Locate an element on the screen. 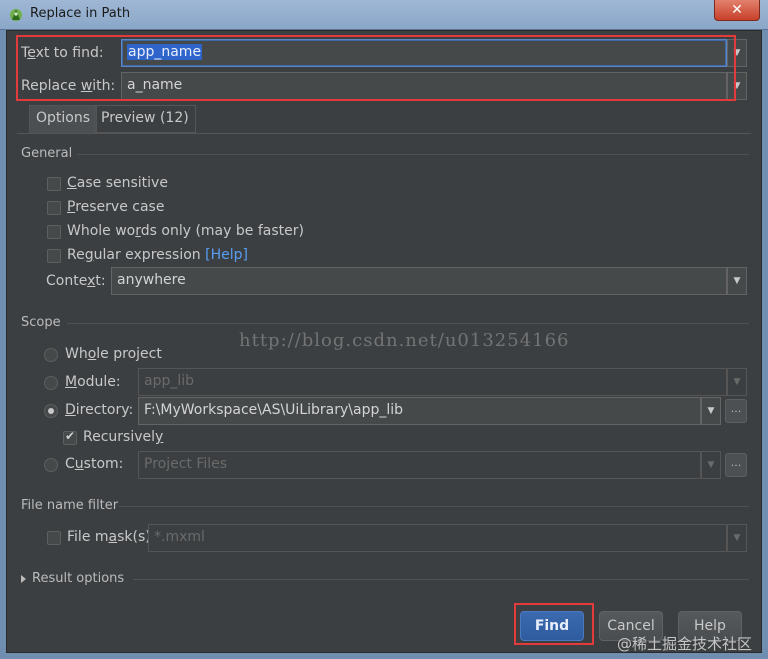  mnemonic-letter: P is located at coordinates (71, 207).